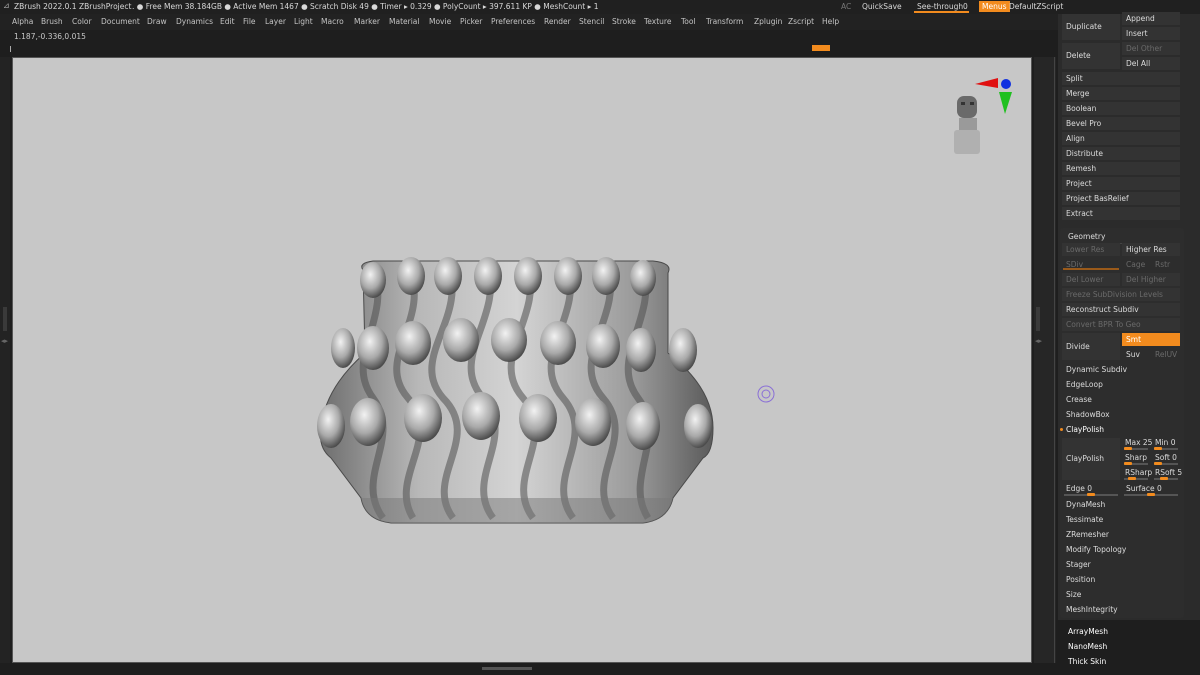  What do you see at coordinates (5, 319) in the screenshot?
I see `left-shelf-handle` at bounding box center [5, 319].